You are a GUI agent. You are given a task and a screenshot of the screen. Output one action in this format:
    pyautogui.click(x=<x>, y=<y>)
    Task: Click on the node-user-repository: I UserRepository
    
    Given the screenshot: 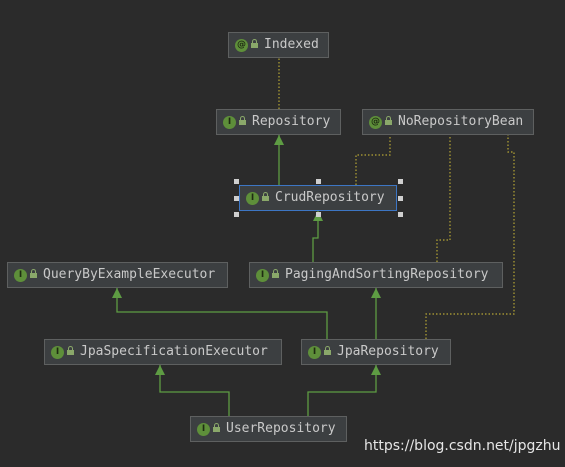 What is the action you would take?
    pyautogui.click(x=268, y=429)
    